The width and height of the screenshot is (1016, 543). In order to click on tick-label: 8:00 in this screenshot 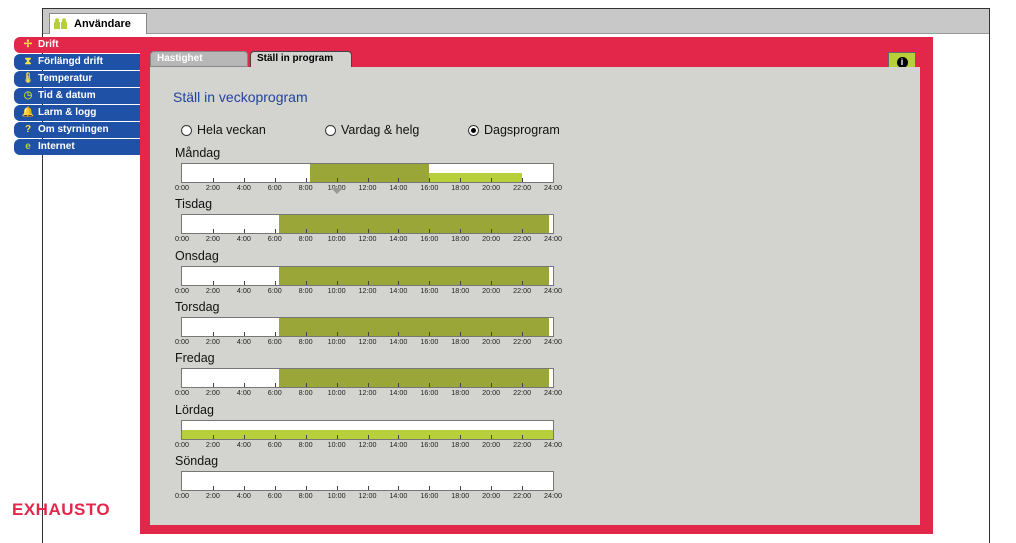, I will do `click(305, 187)`.